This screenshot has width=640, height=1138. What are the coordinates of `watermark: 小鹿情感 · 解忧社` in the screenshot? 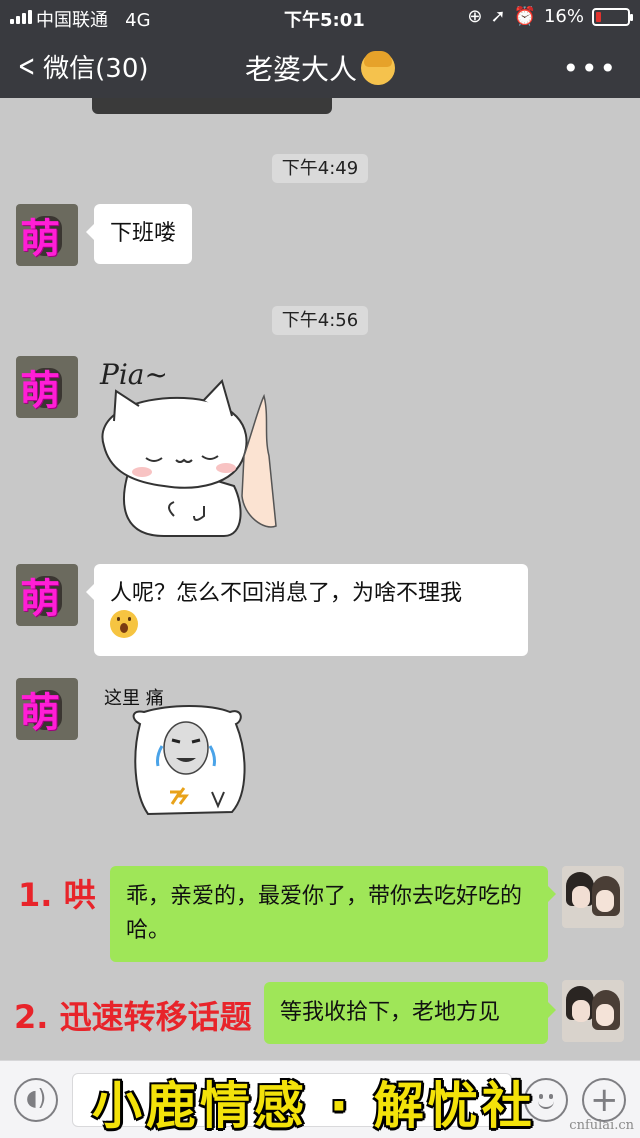 It's located at (314, 1106).